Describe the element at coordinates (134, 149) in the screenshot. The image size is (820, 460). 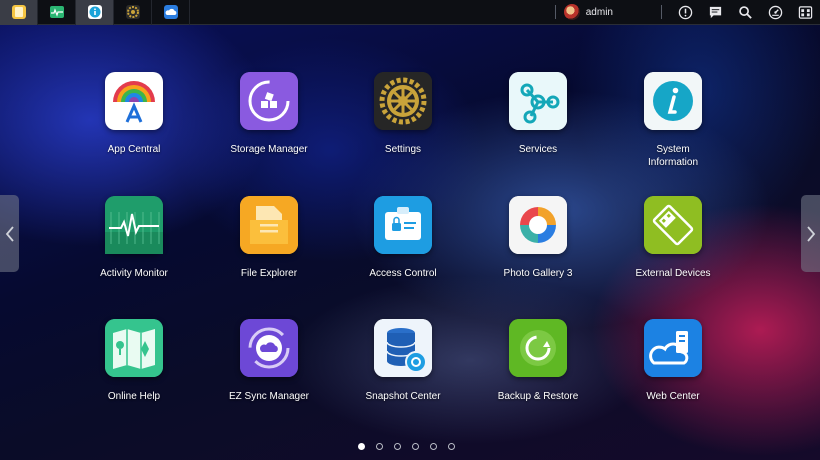
I see `app-label: App Central` at that location.